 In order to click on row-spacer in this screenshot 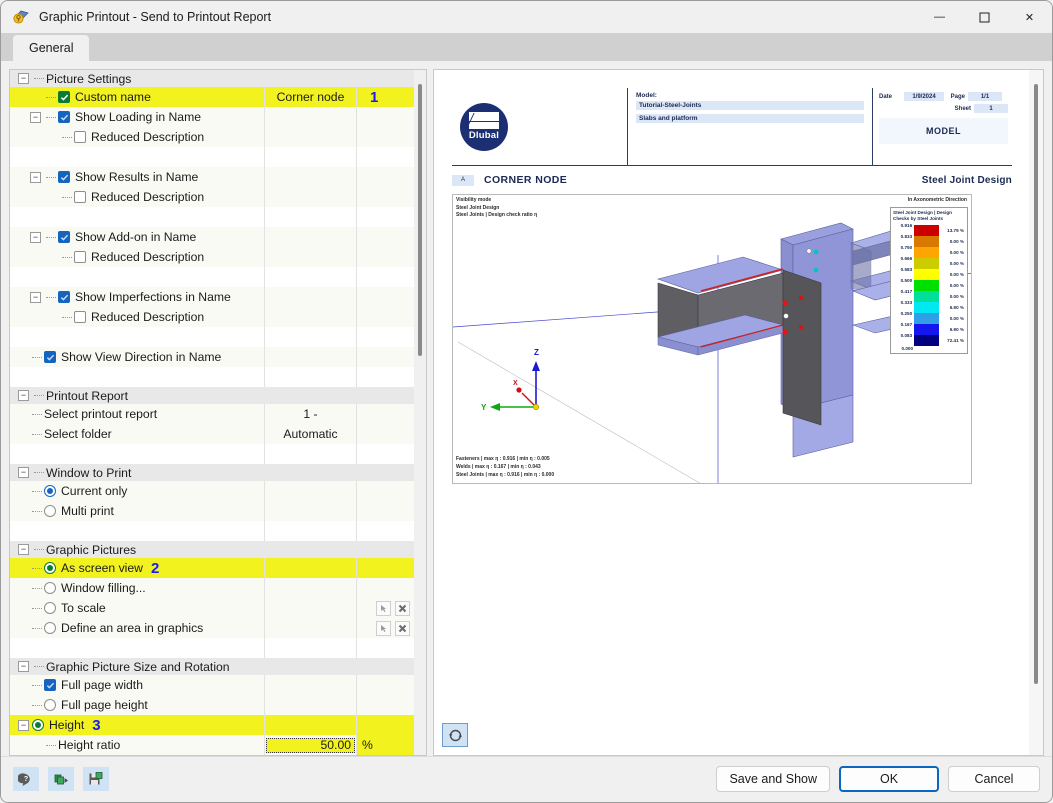, I will do `click(212, 337)`.